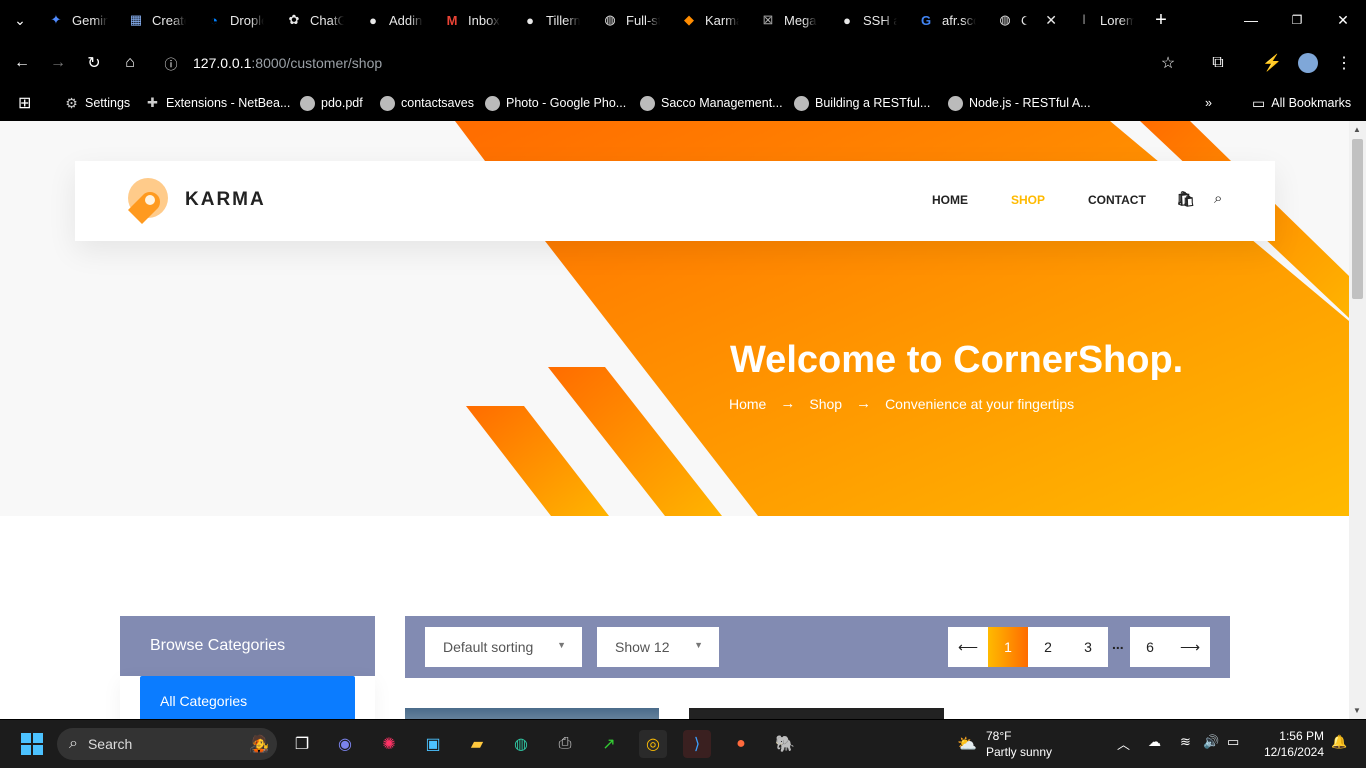 The image size is (1366, 768). Describe the element at coordinates (130, 63) in the screenshot. I see `home-icon: ⌂` at that location.